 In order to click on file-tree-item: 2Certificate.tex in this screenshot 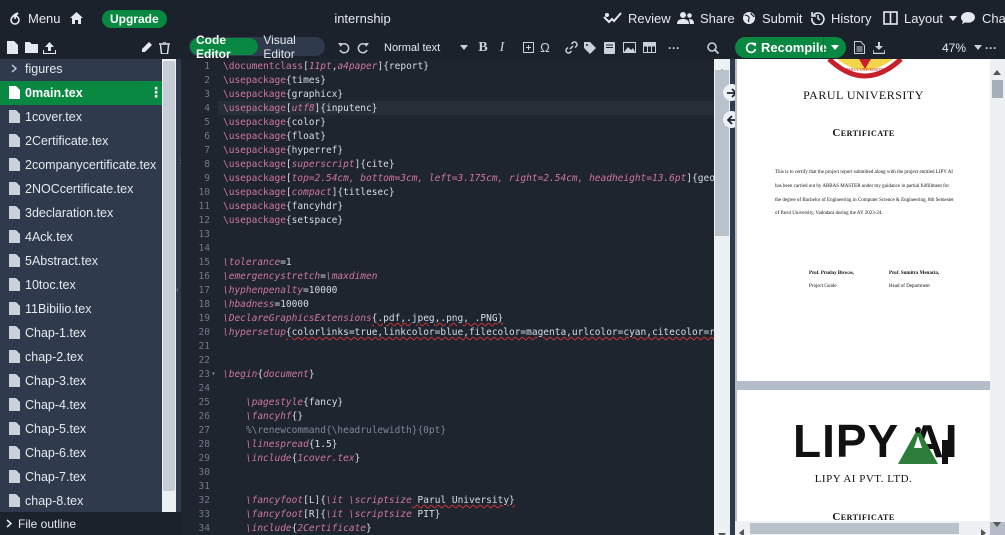, I will do `click(81, 141)`.